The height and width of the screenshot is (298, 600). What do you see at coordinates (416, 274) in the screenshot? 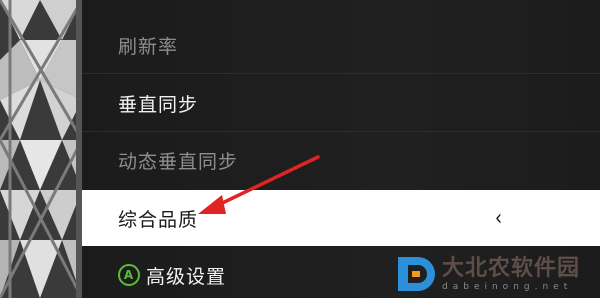
I see `watermark-logo-icon` at bounding box center [416, 274].